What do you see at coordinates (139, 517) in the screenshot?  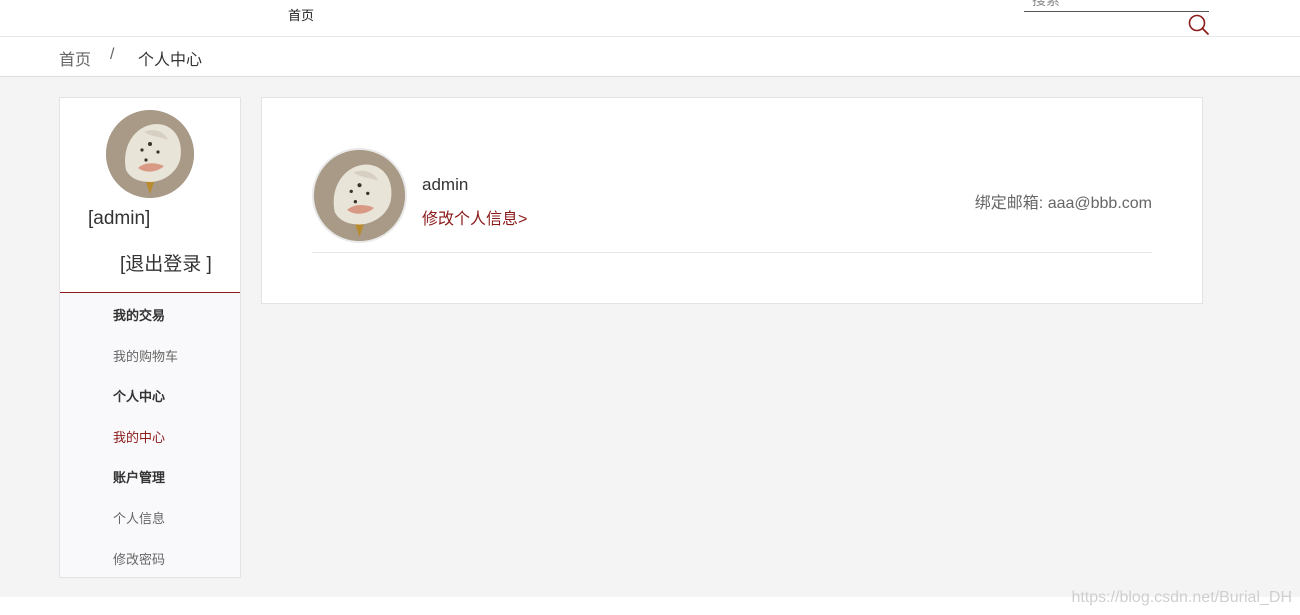 I see `menu-item-profile-info: 个人信息` at bounding box center [139, 517].